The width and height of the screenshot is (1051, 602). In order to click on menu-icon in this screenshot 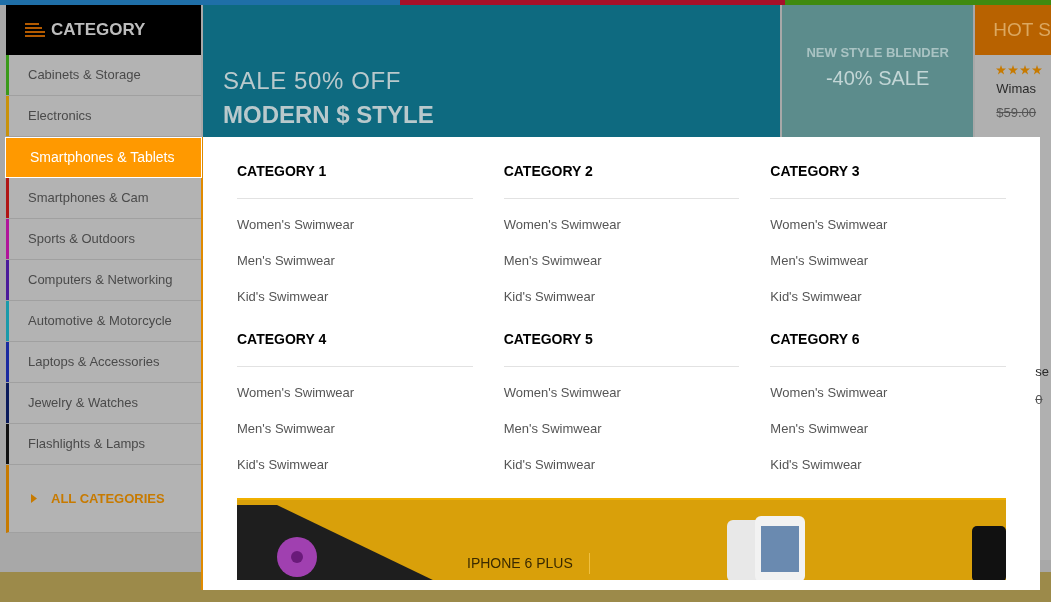, I will do `click(35, 30)`.